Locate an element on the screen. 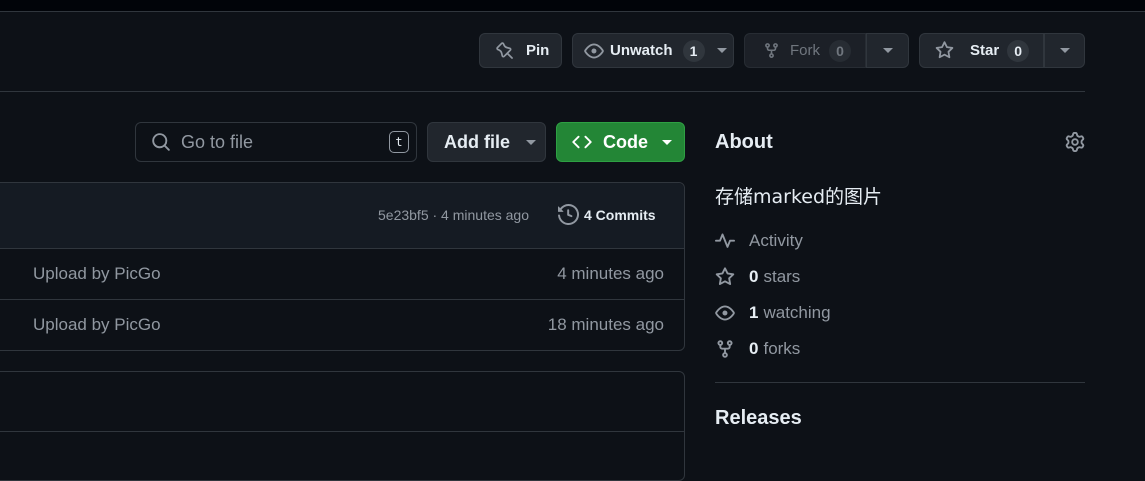 The height and width of the screenshot is (481, 1145). forks-link: 0 forks is located at coordinates (757, 349).